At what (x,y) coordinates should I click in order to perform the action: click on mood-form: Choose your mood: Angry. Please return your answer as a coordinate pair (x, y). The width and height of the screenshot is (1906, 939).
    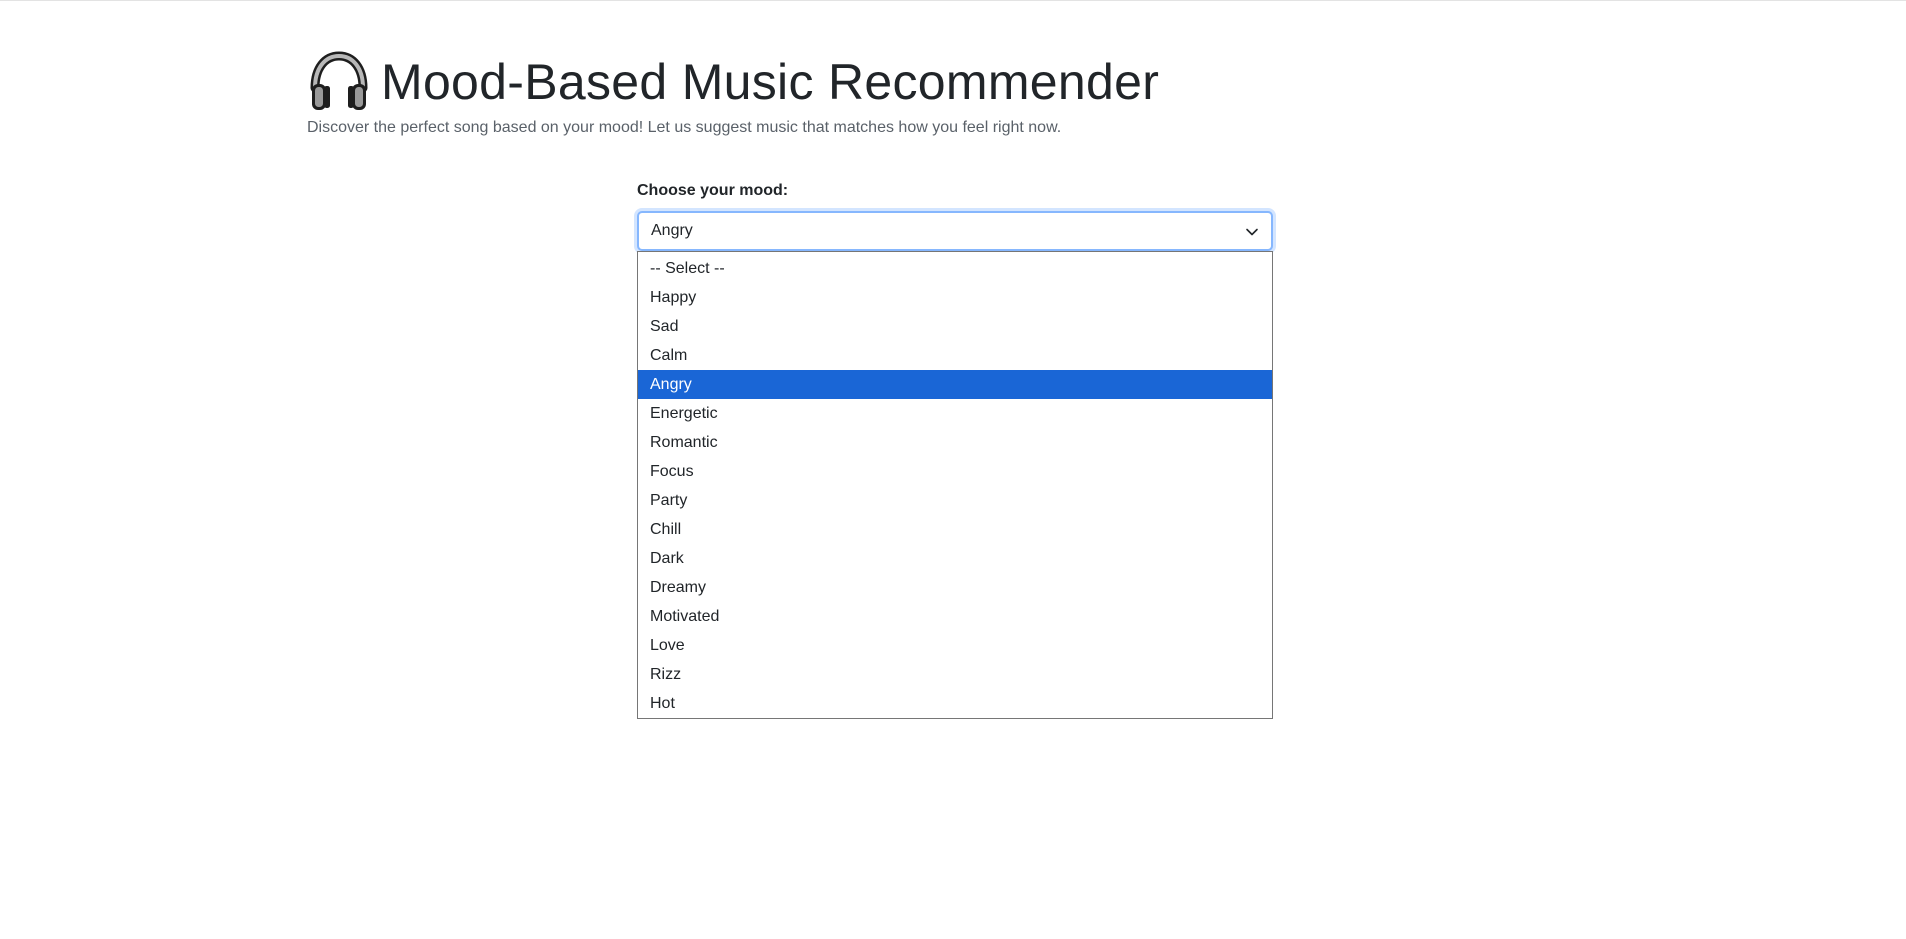
    Looking at the image, I should click on (955, 216).